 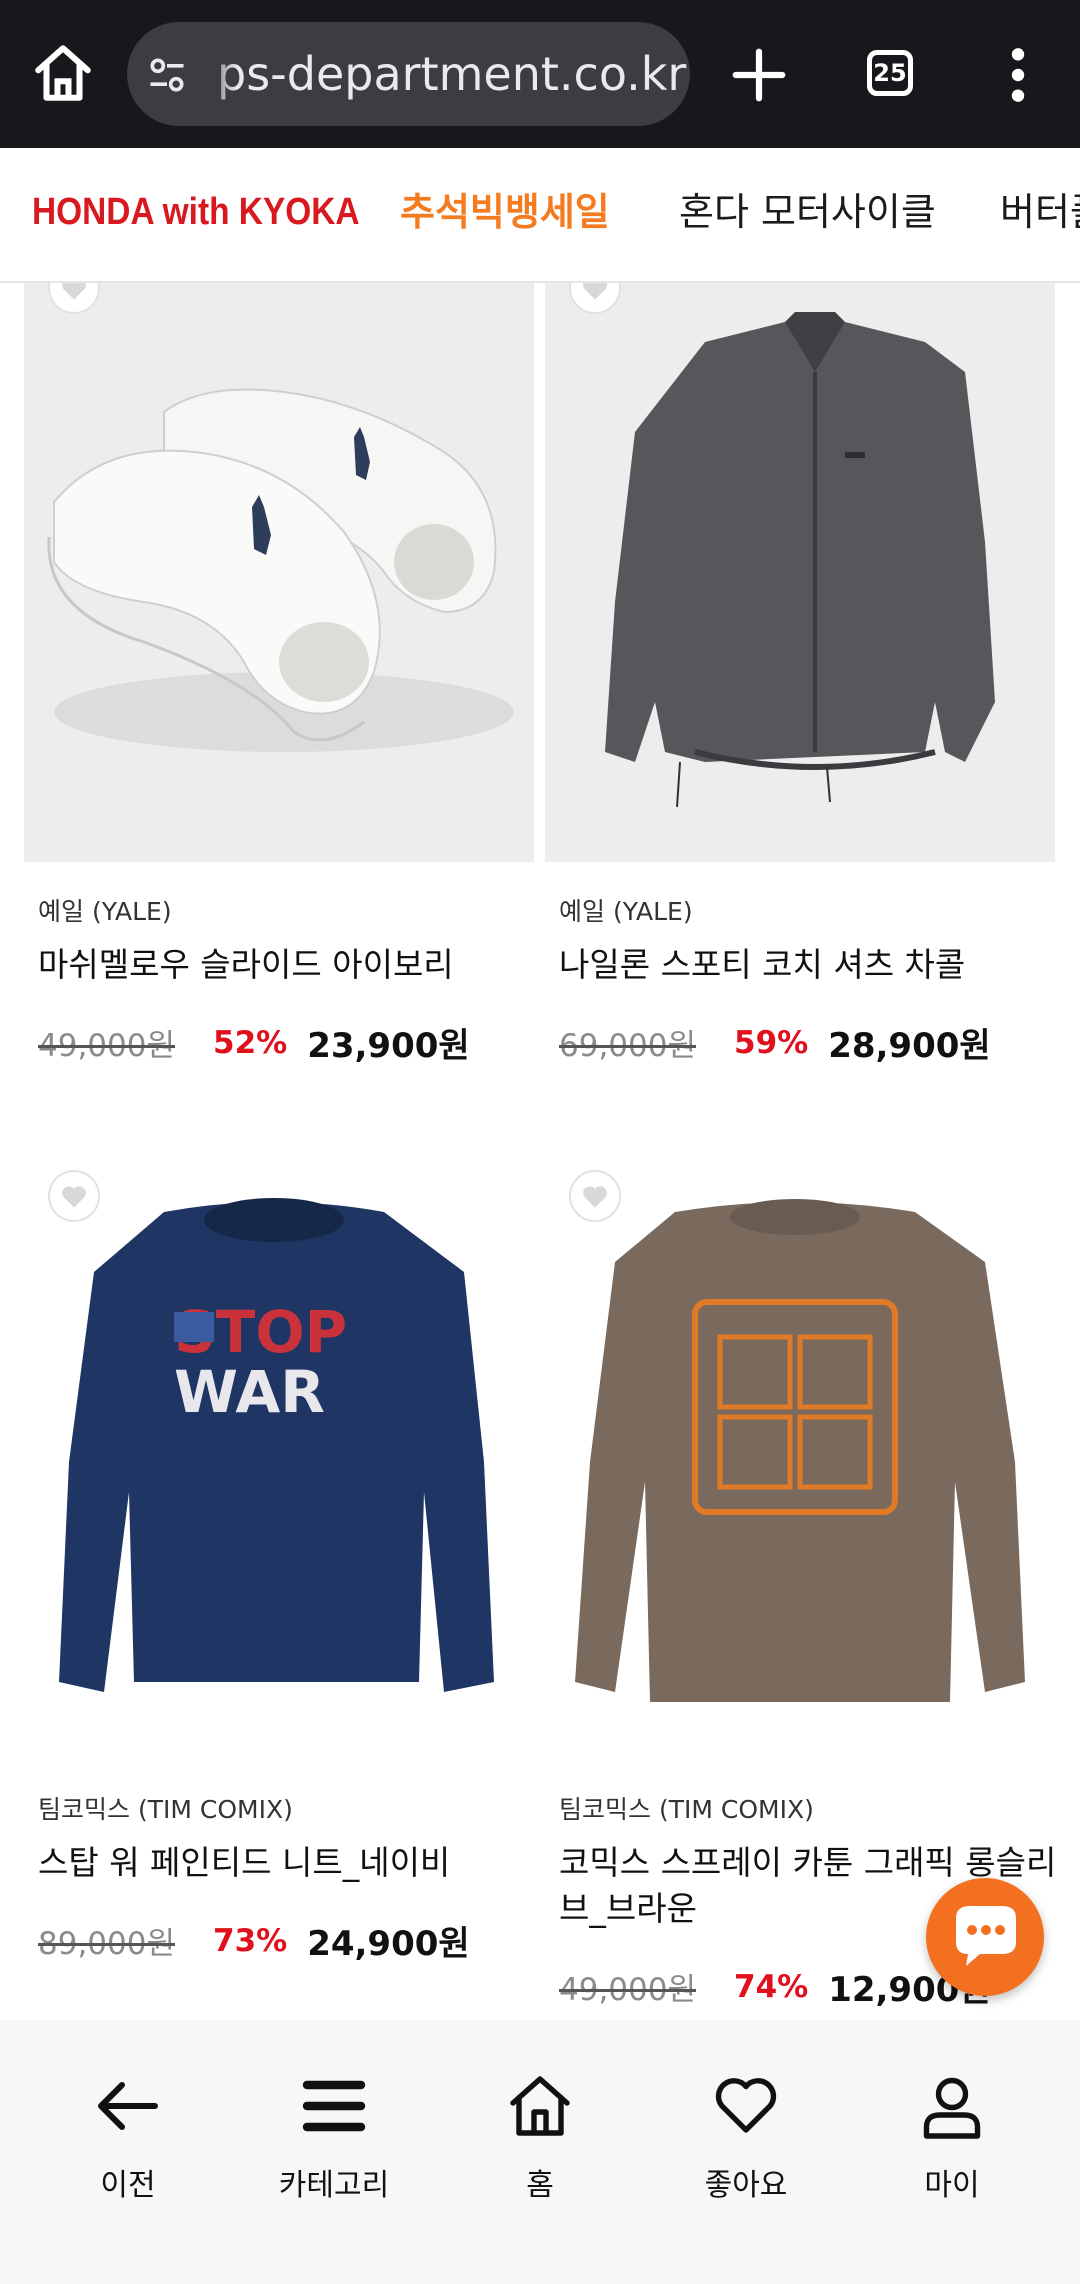 What do you see at coordinates (540, 2106) in the screenshot?
I see `home-icon` at bounding box center [540, 2106].